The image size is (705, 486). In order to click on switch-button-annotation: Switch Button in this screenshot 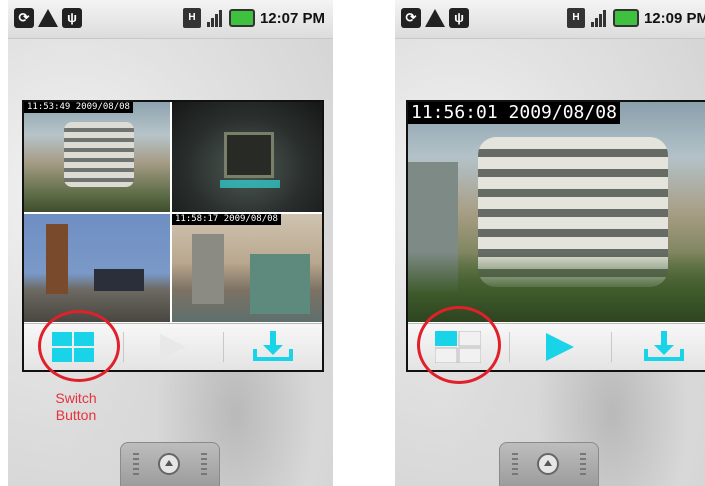, I will do `click(76, 407)`.